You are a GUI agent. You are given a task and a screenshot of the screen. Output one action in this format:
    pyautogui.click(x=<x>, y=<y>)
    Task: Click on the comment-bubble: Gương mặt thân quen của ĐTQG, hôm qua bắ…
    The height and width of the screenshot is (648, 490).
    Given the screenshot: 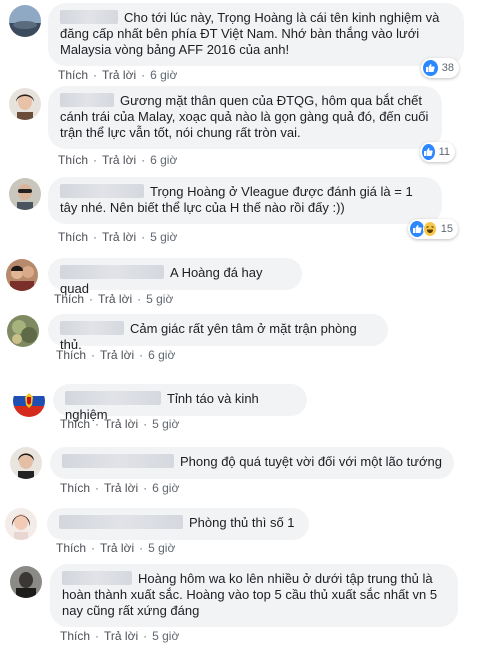 What is the action you would take?
    pyautogui.click(x=245, y=117)
    